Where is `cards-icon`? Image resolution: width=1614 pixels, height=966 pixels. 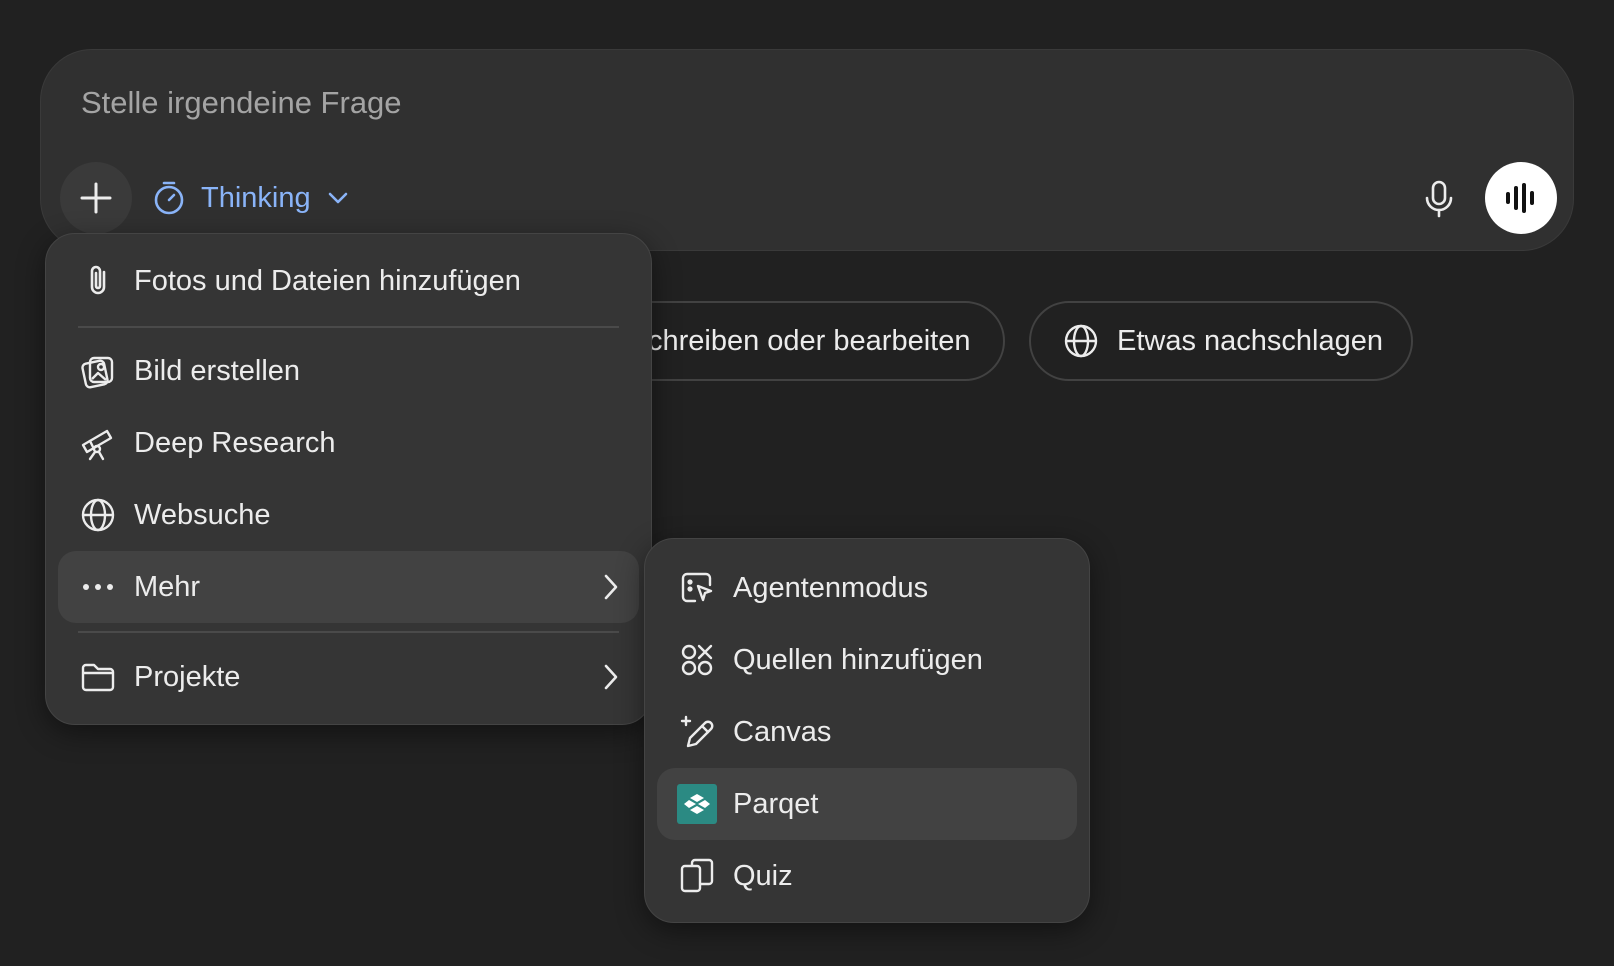 cards-icon is located at coordinates (697, 876).